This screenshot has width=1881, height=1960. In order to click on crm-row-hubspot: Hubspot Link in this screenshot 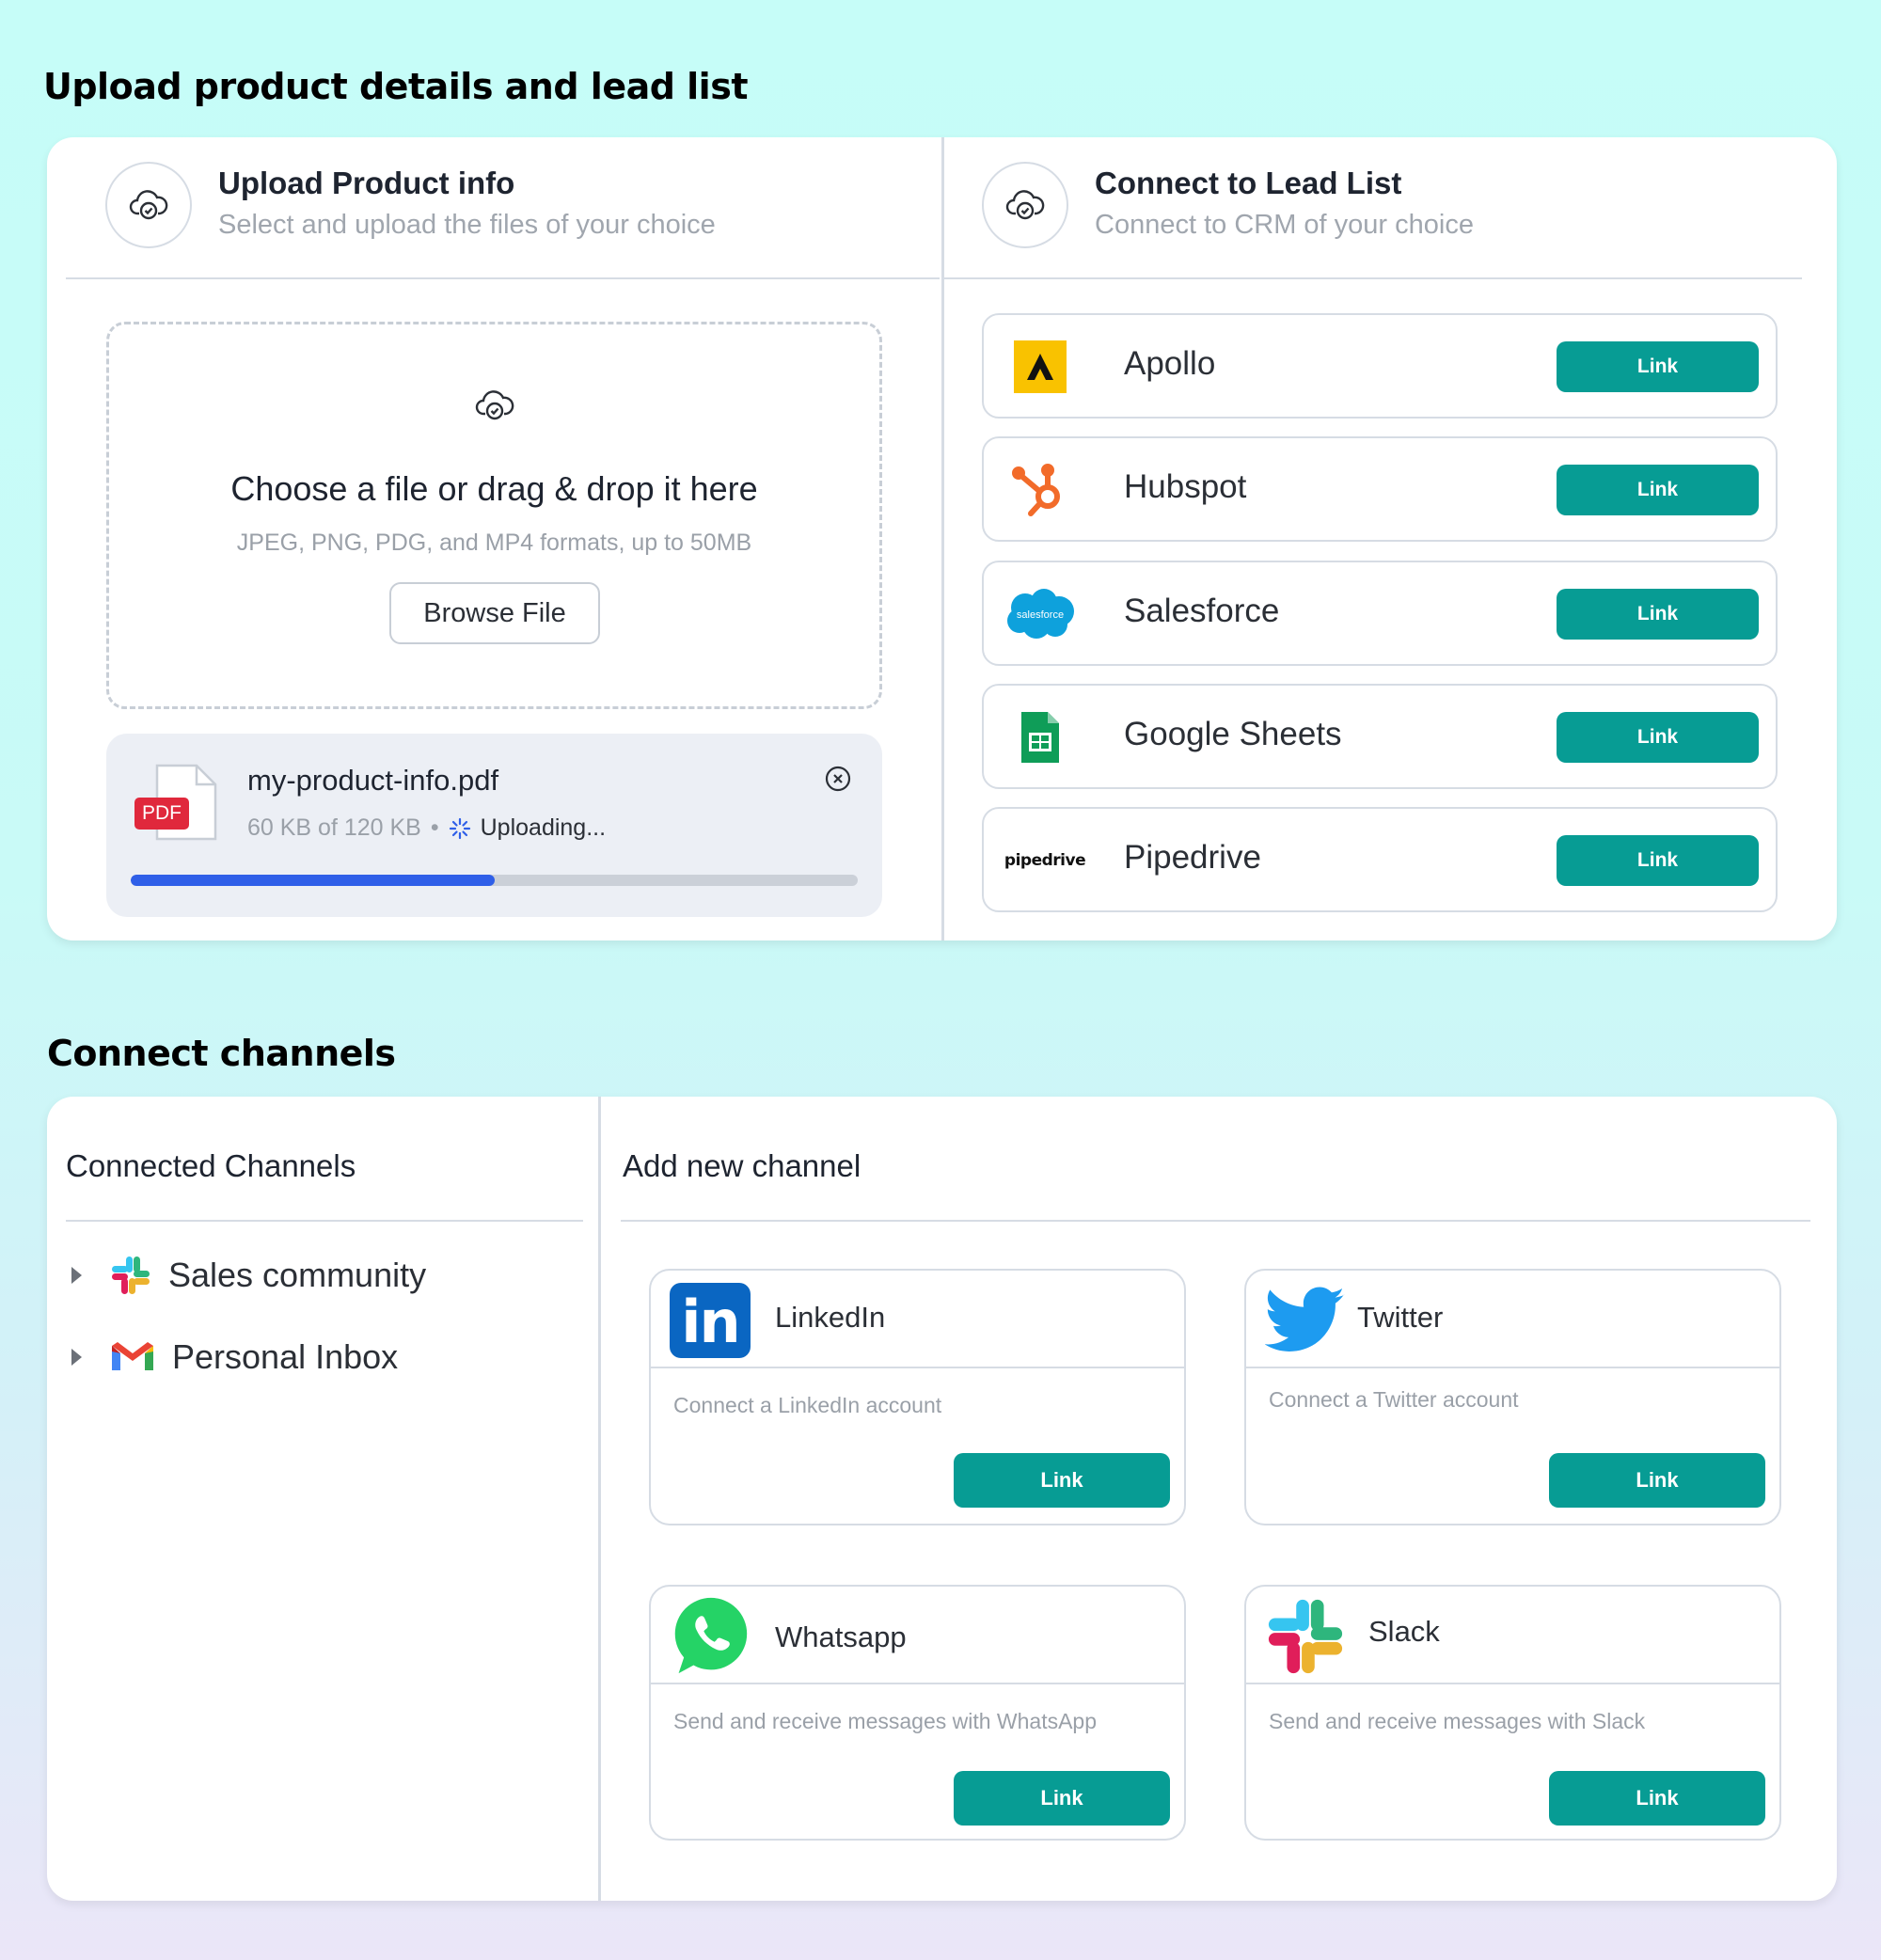, I will do `click(1380, 489)`.